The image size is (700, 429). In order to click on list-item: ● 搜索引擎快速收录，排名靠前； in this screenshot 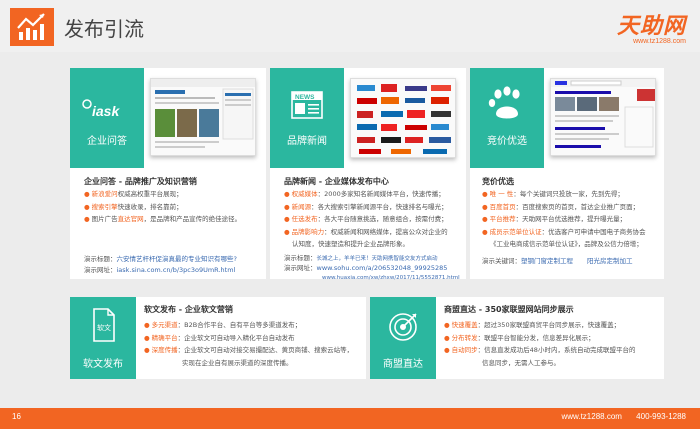, I will do `click(133, 206)`.